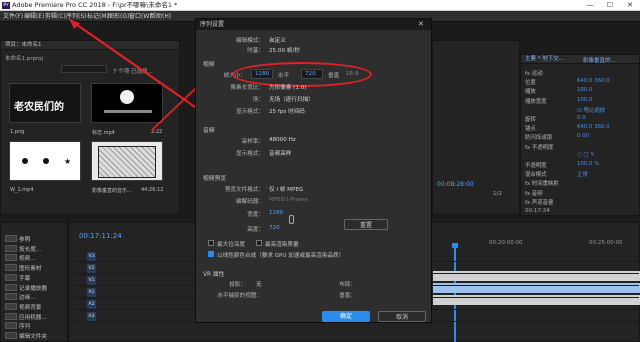  What do you see at coordinates (24, 59) in the screenshot?
I see `project-breadcrumb: 未命名1.prproj` at bounding box center [24, 59].